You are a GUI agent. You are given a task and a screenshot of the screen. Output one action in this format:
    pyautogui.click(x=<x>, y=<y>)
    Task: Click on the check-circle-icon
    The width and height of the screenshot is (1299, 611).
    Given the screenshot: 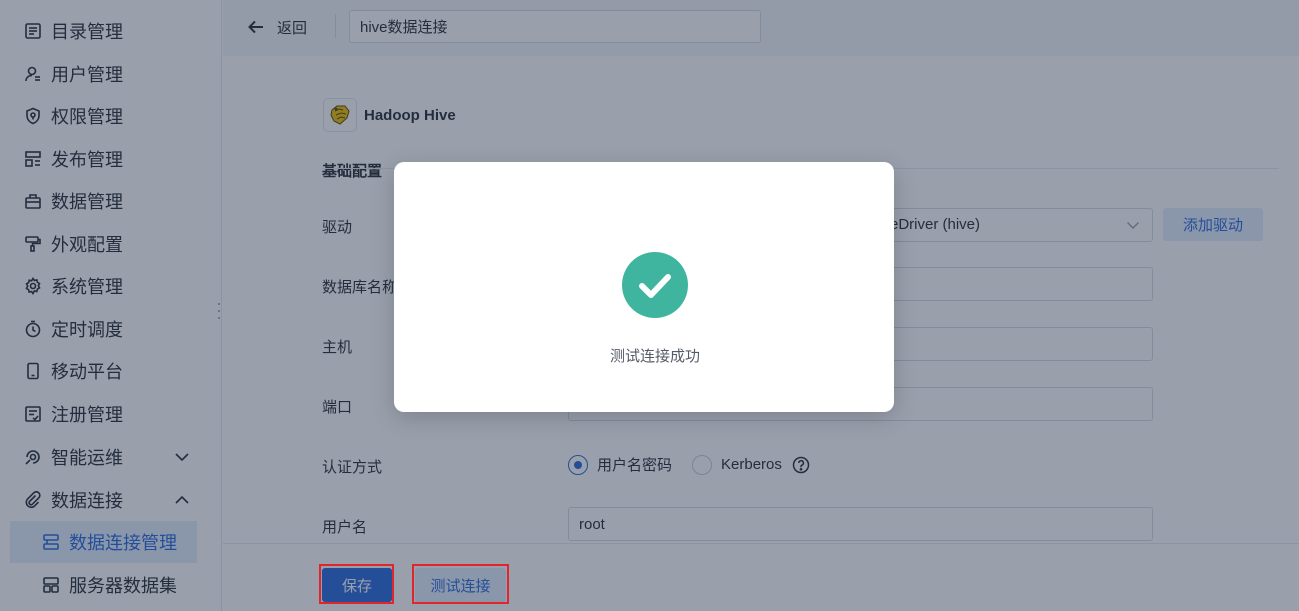 What is the action you would take?
    pyautogui.click(x=655, y=285)
    